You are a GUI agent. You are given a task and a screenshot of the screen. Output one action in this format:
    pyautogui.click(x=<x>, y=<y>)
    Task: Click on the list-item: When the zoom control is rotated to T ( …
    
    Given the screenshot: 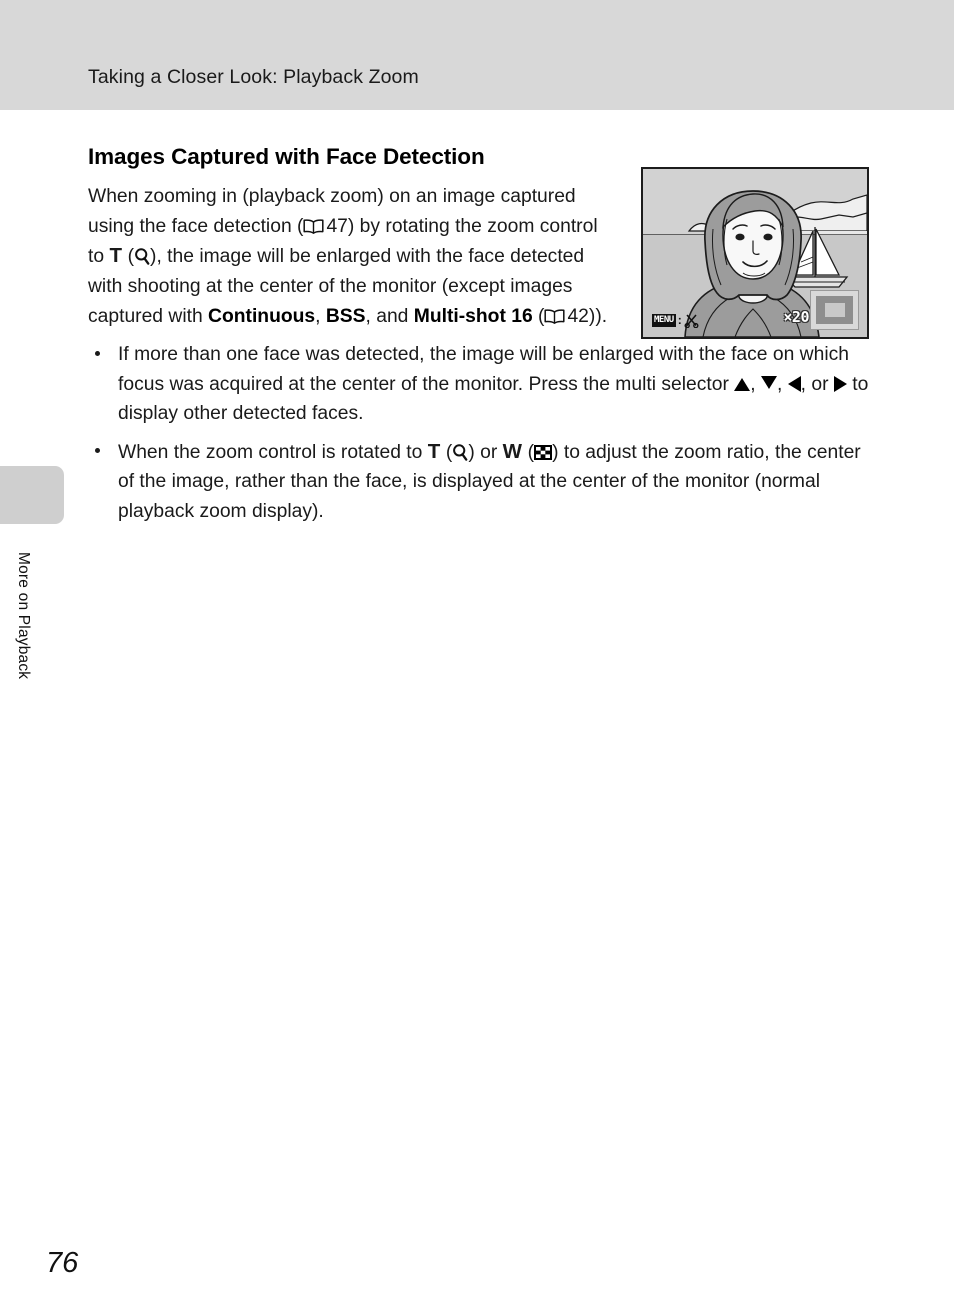 What is the action you would take?
    pyautogui.click(x=479, y=482)
    